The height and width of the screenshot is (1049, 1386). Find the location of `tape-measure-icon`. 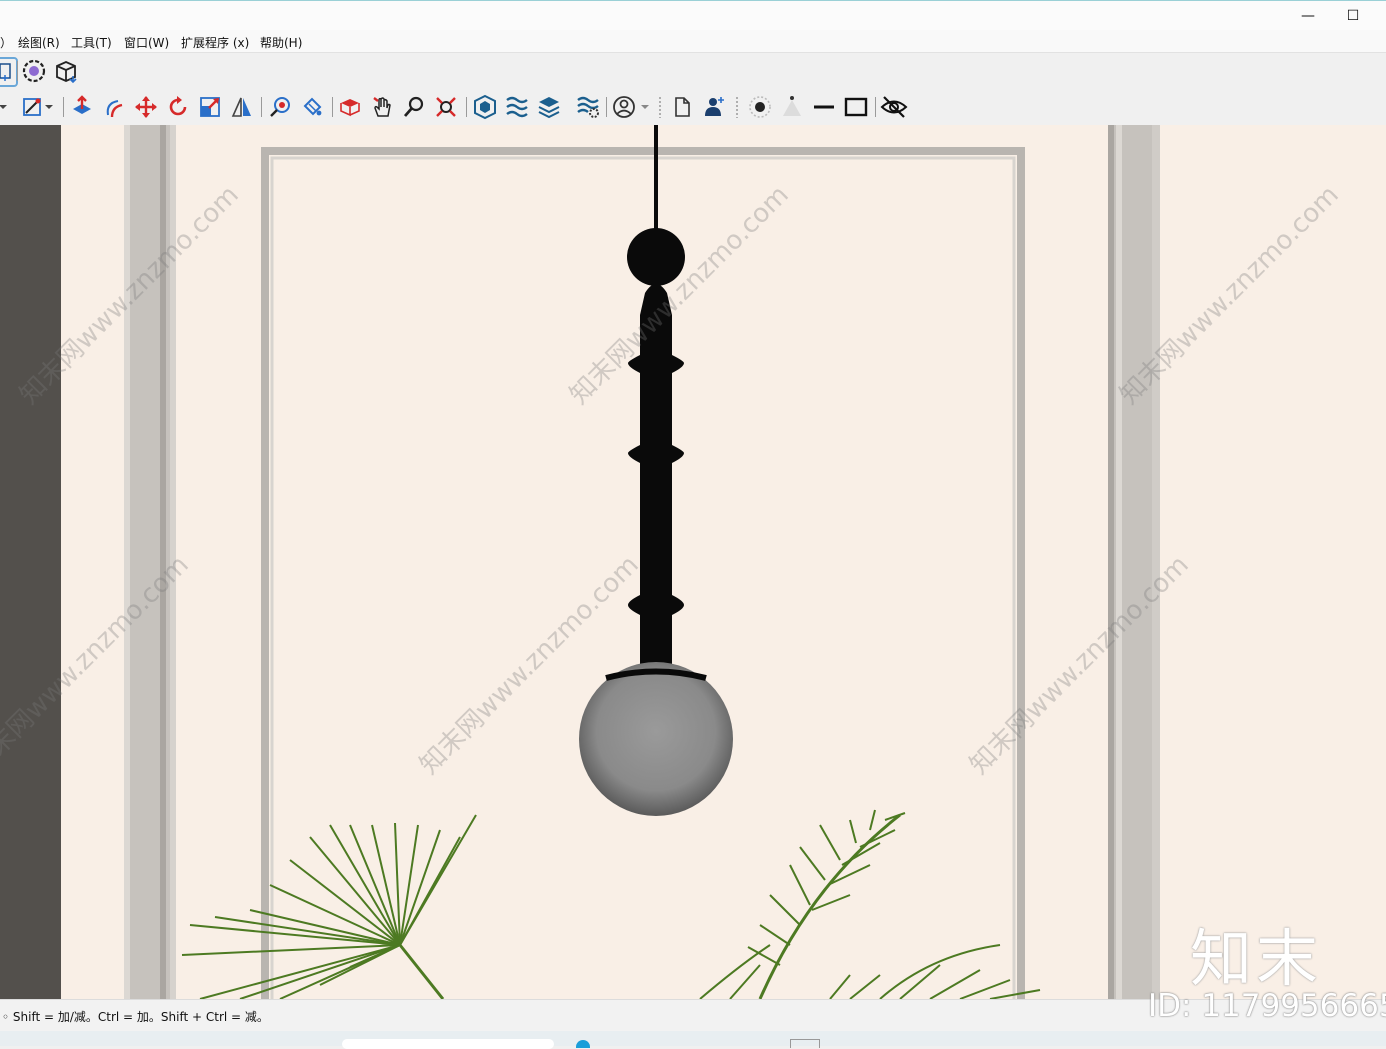

tape-measure-icon is located at coordinates (280, 107).